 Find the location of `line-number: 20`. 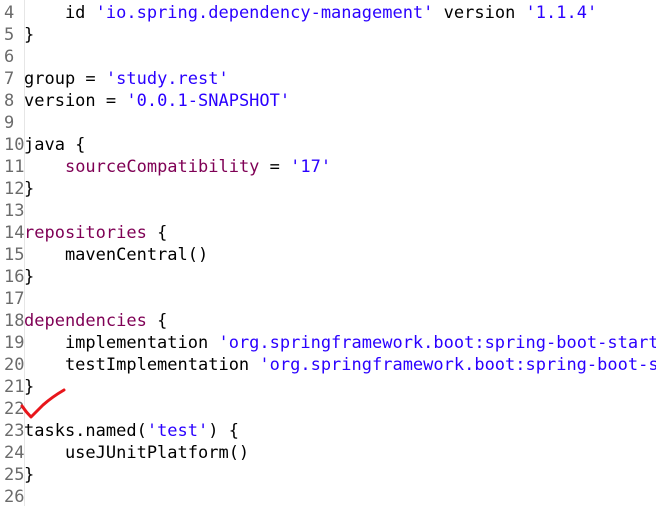

line-number: 20 is located at coordinates (14, 365).